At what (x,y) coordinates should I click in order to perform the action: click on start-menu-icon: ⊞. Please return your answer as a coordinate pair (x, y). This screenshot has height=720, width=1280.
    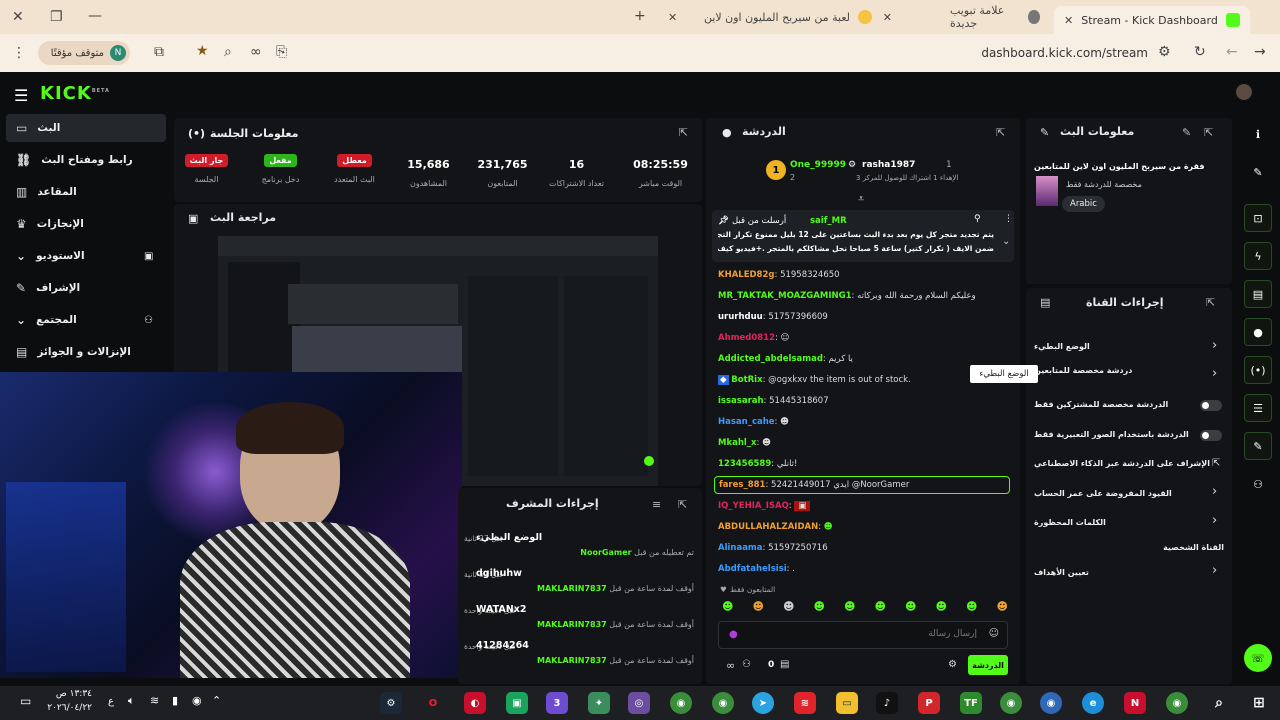
    Looking at the image, I should click on (1259, 703).